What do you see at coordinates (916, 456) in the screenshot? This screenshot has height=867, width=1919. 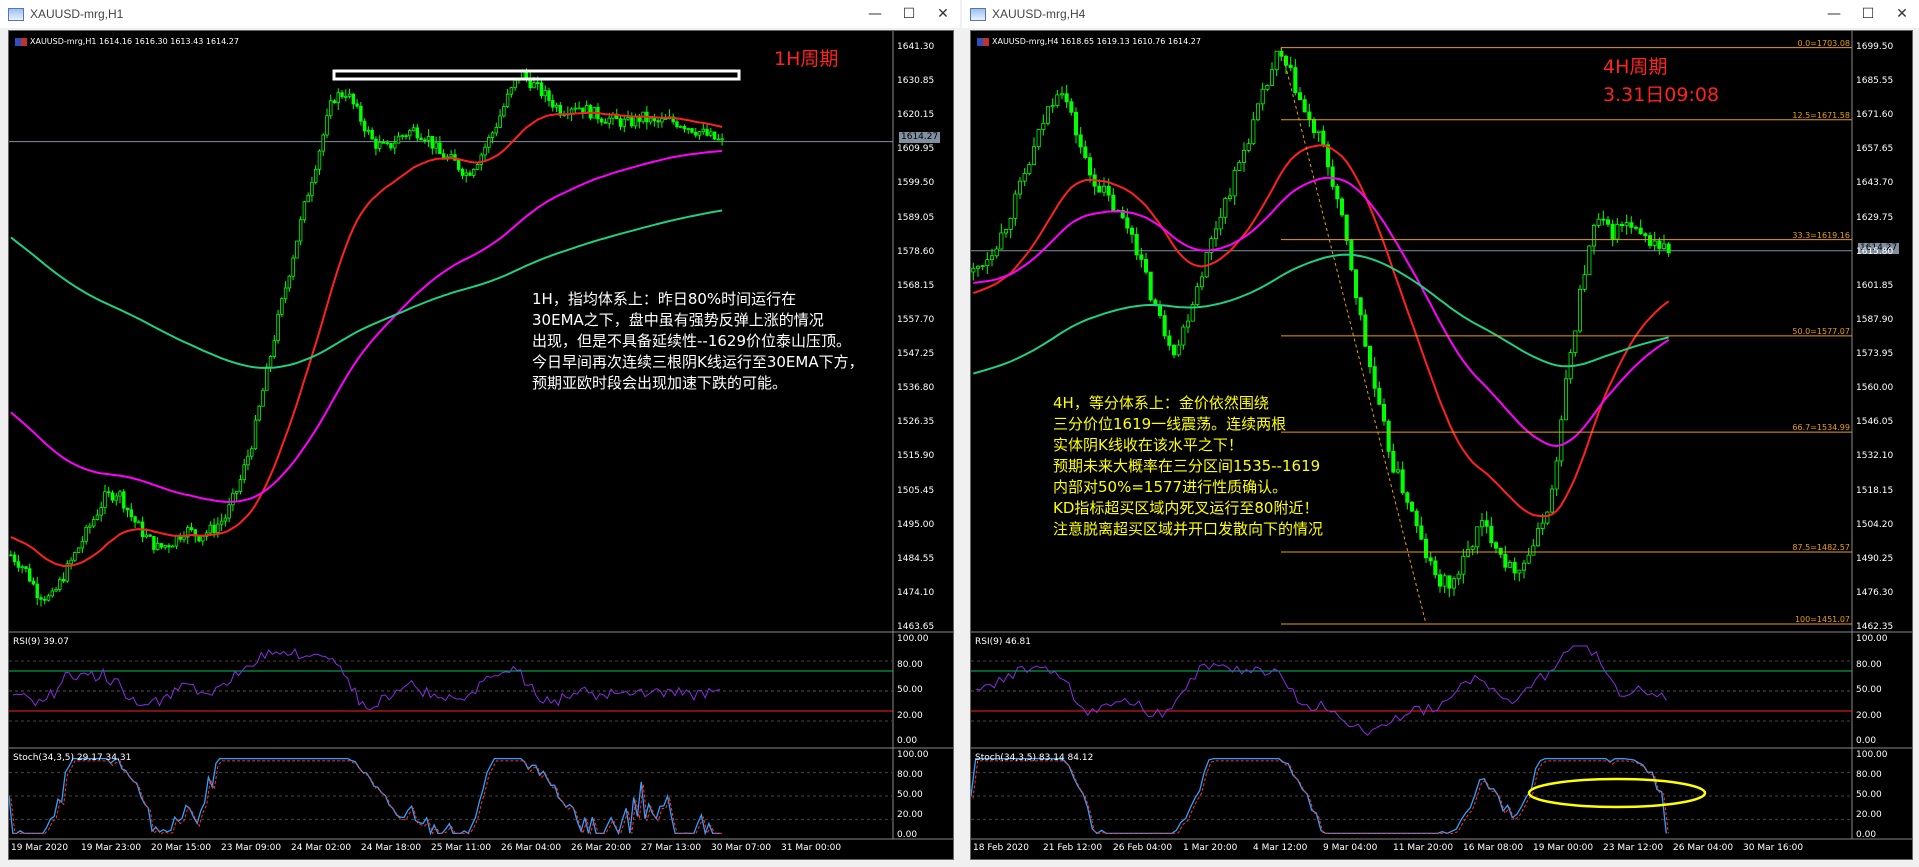 I see `price-tick: 1515.90` at bounding box center [916, 456].